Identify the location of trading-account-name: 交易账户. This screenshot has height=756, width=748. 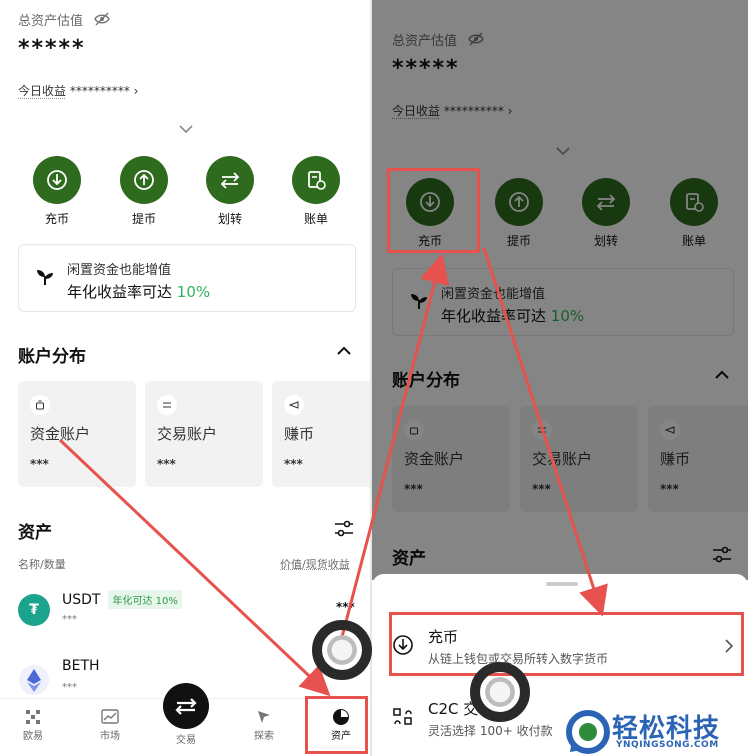
(187, 434).